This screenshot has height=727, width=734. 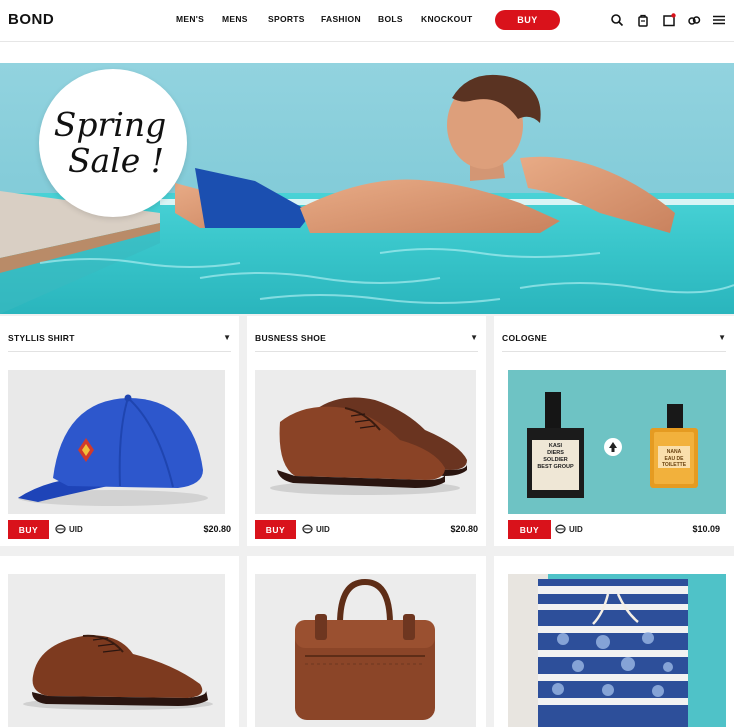 What do you see at coordinates (118, 672) in the screenshot?
I see `brown-shoe-image` at bounding box center [118, 672].